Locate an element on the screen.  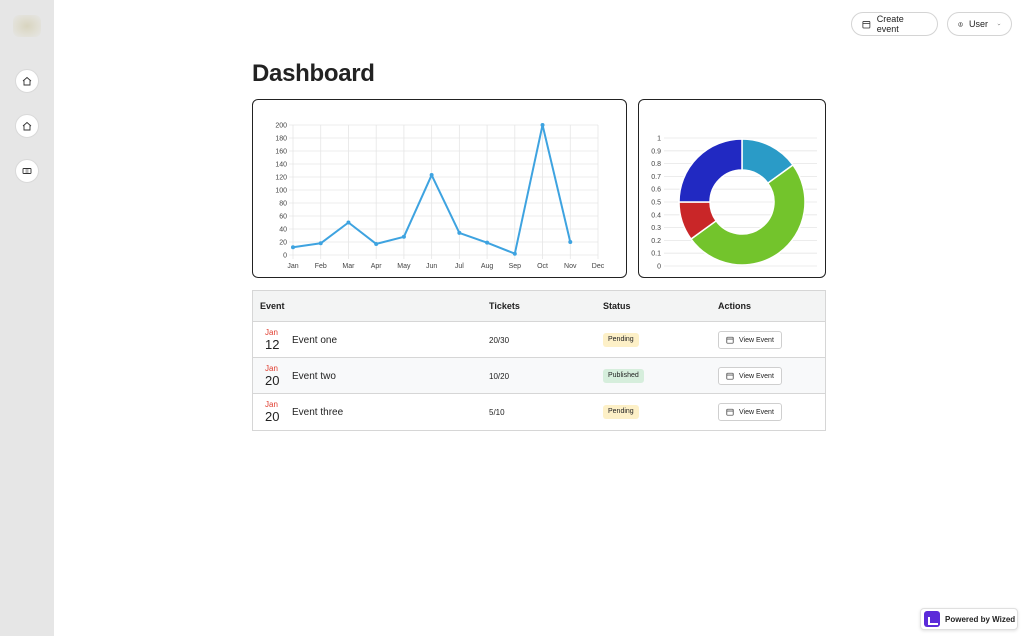
header-tickets: Tickets is located at coordinates (504, 306).